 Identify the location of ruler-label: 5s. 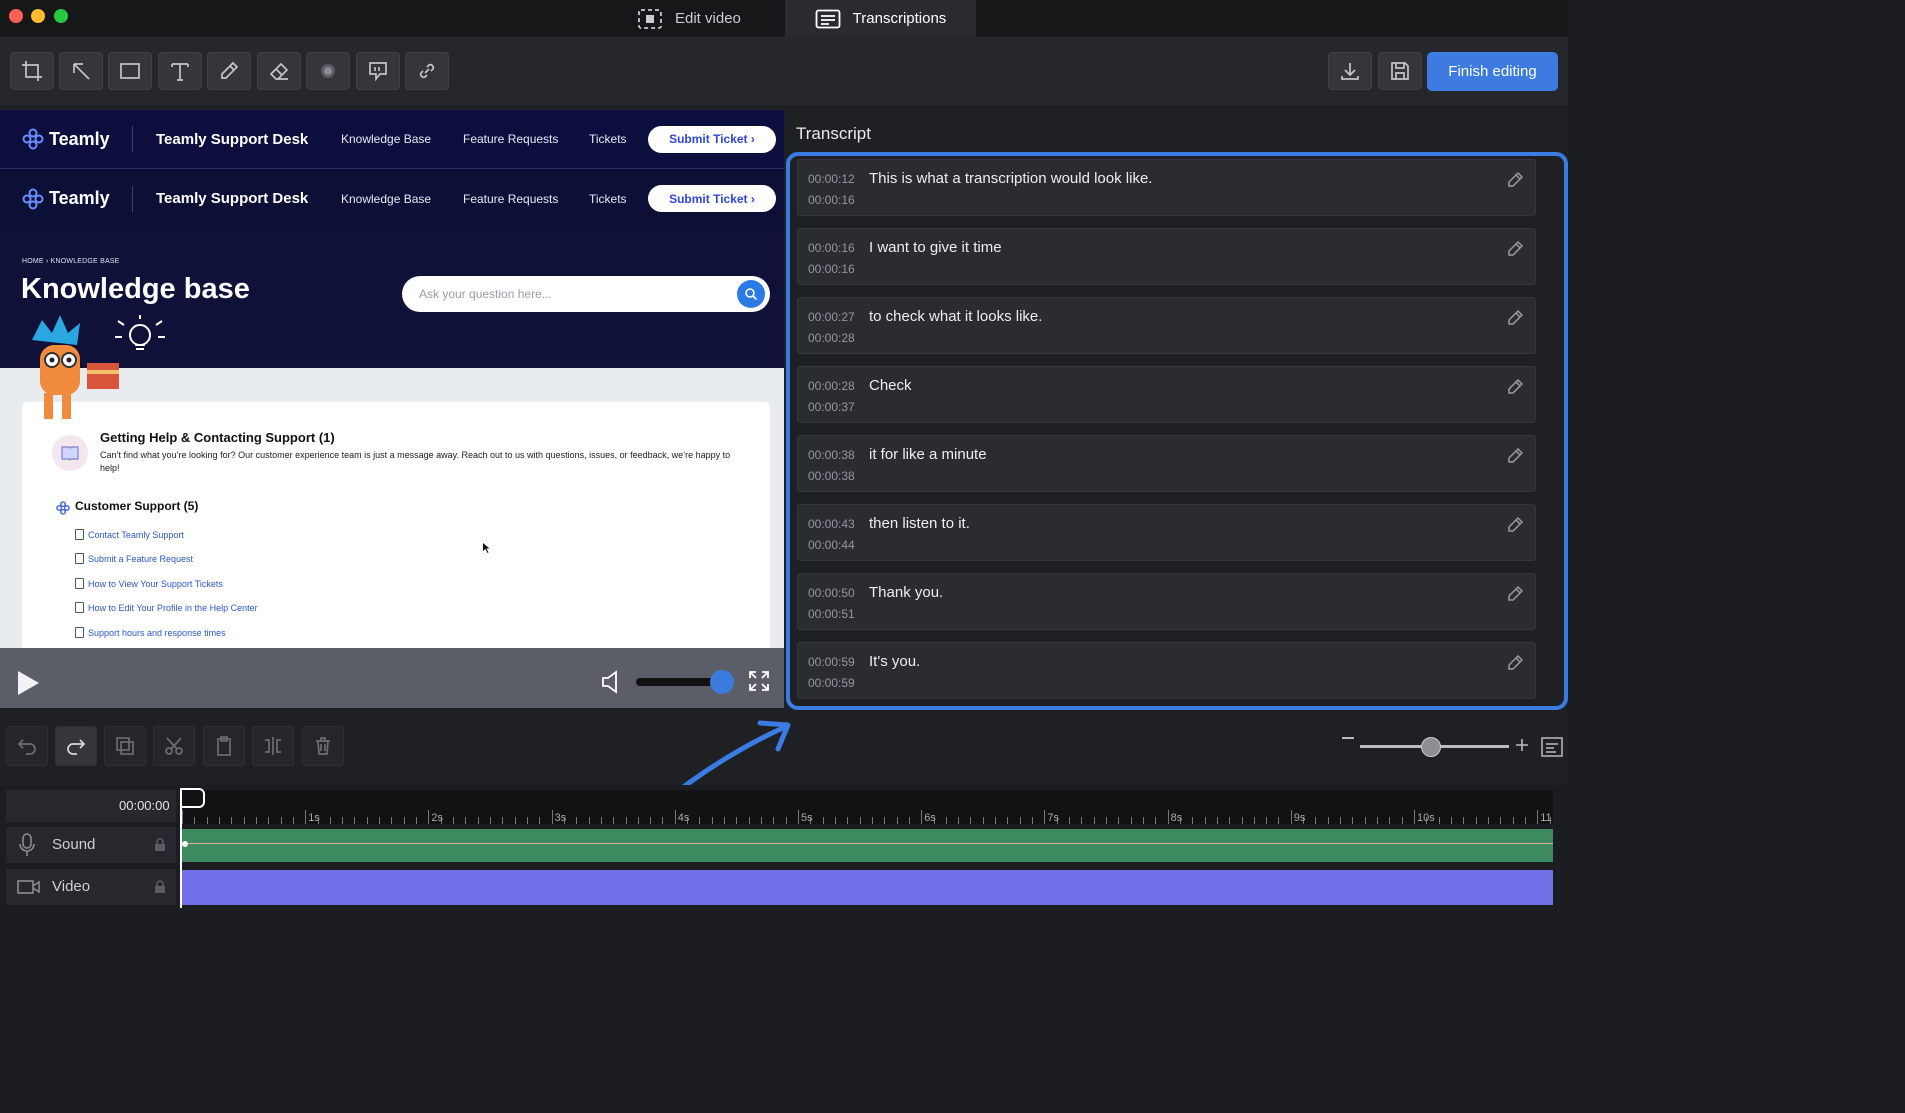
(807, 818).